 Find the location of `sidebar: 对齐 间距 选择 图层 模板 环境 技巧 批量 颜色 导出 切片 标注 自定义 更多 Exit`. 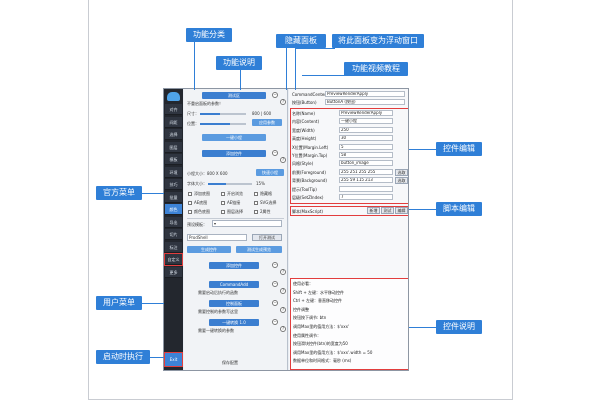

sidebar: 对齐 间距 选择 图层 模板 环境 技巧 批量 颜色 导出 切片 标注 自定义 更多 Exit is located at coordinates (173, 229).